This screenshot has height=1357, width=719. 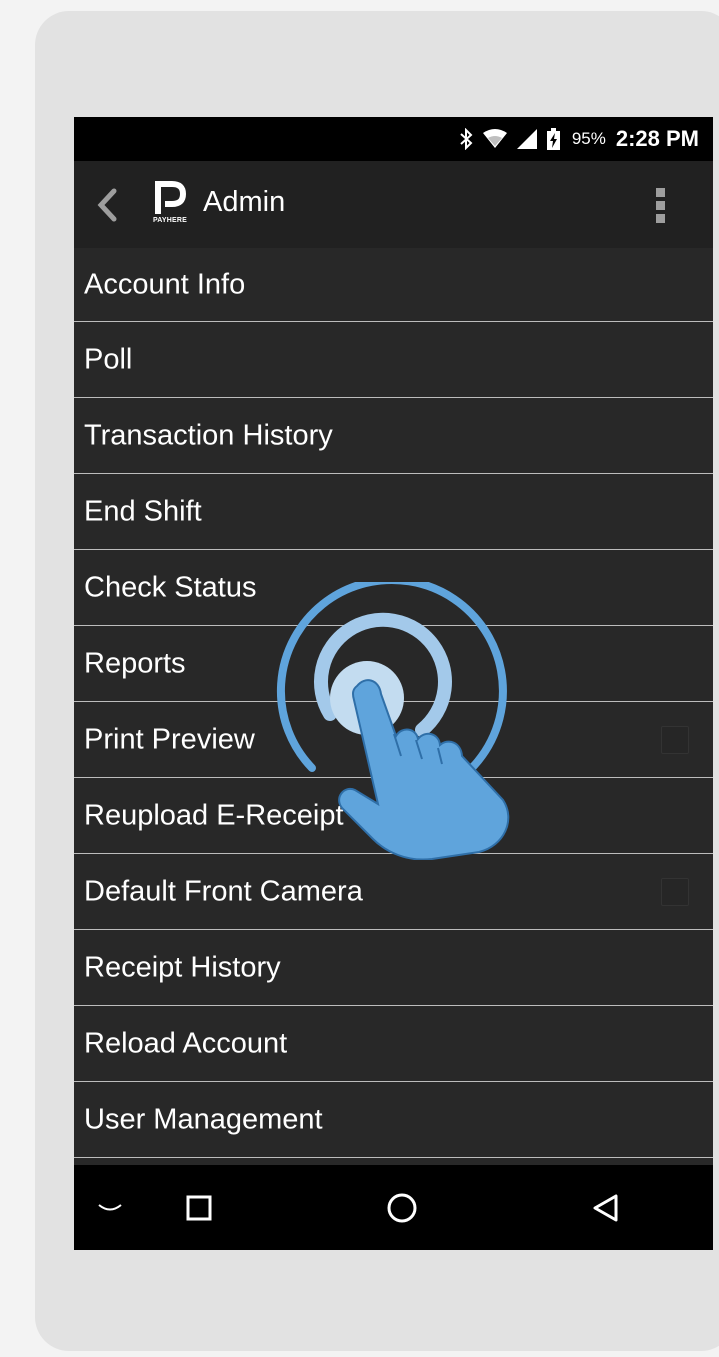 I want to click on wifi-icon, so click(x=494, y=138).